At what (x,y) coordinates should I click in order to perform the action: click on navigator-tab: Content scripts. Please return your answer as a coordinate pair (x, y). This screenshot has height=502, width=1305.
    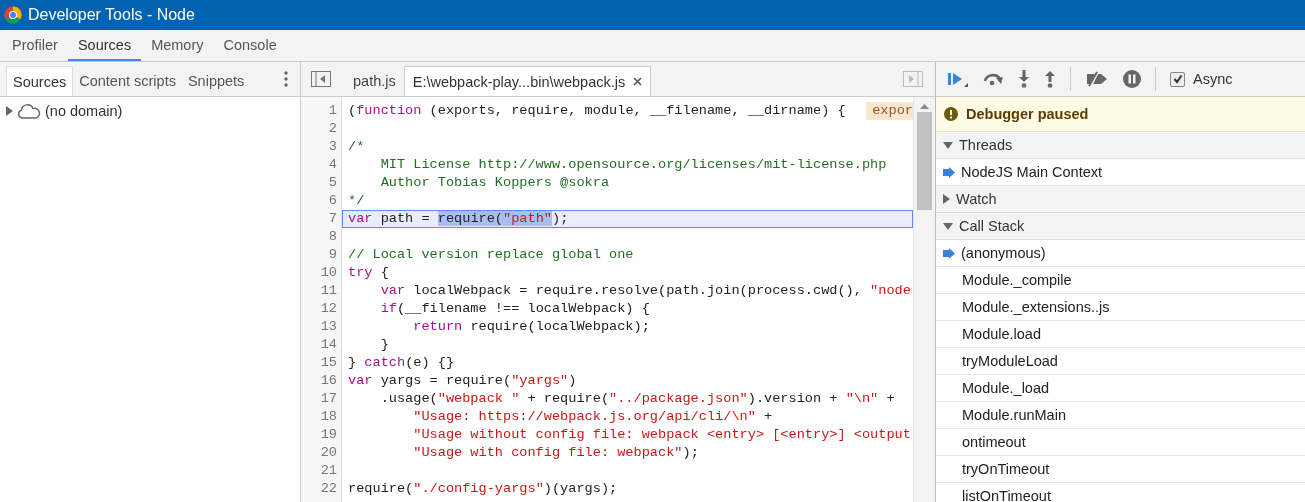
    Looking at the image, I should click on (127, 81).